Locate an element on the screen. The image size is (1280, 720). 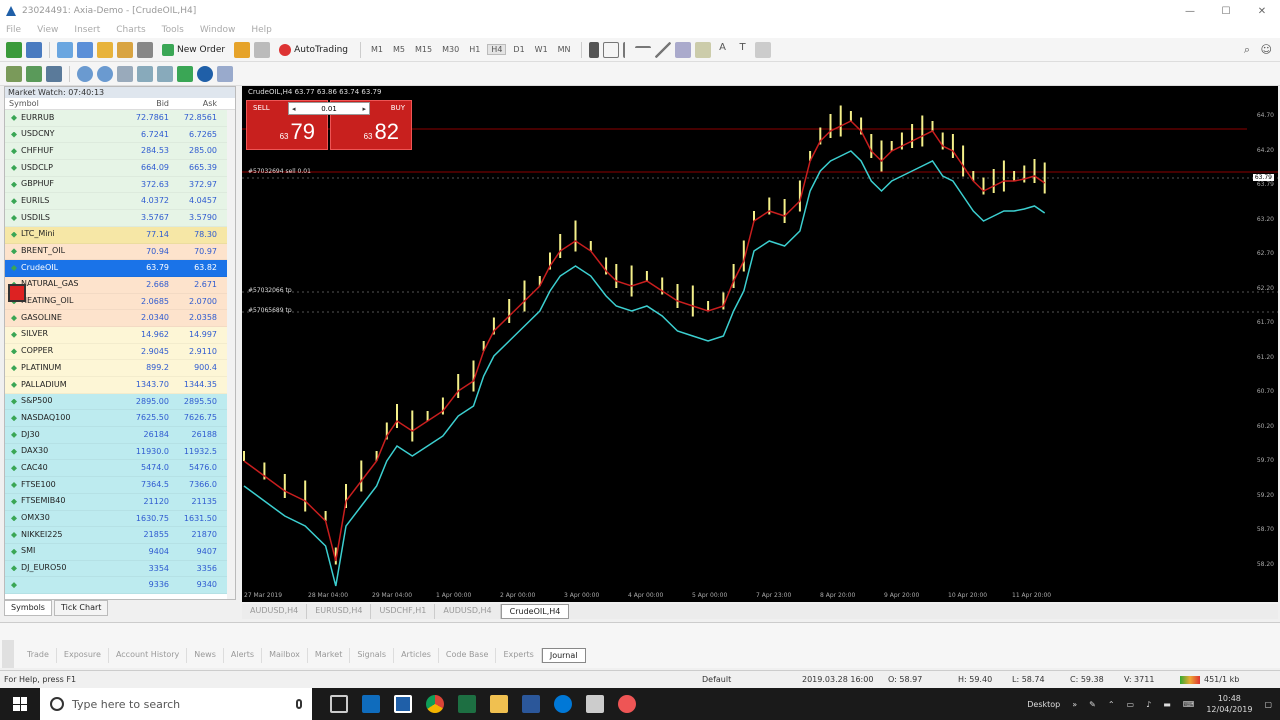
timeframe-m15: M15 is located at coordinates (423, 49).